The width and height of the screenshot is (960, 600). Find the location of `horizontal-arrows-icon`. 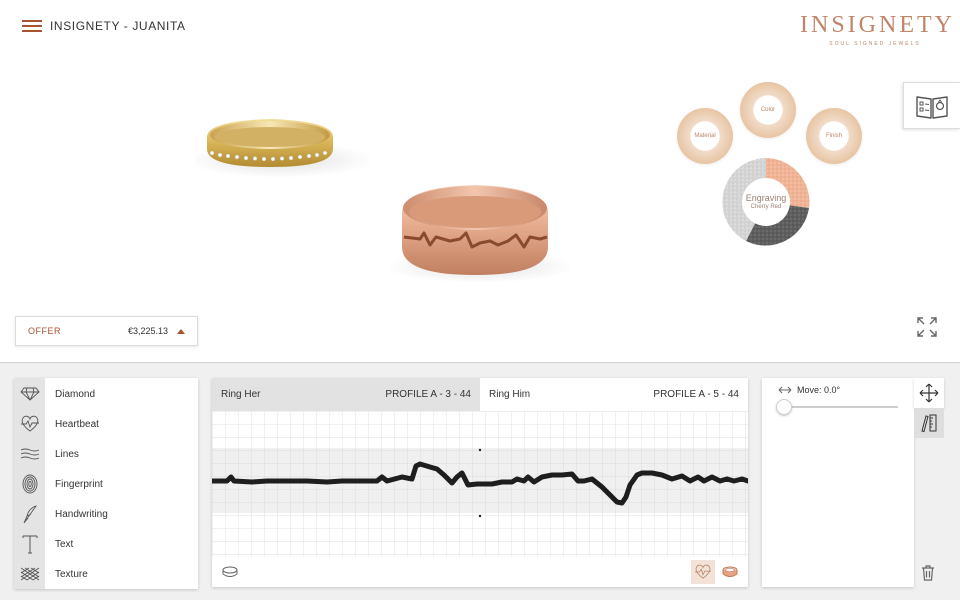

horizontal-arrows-icon is located at coordinates (785, 390).